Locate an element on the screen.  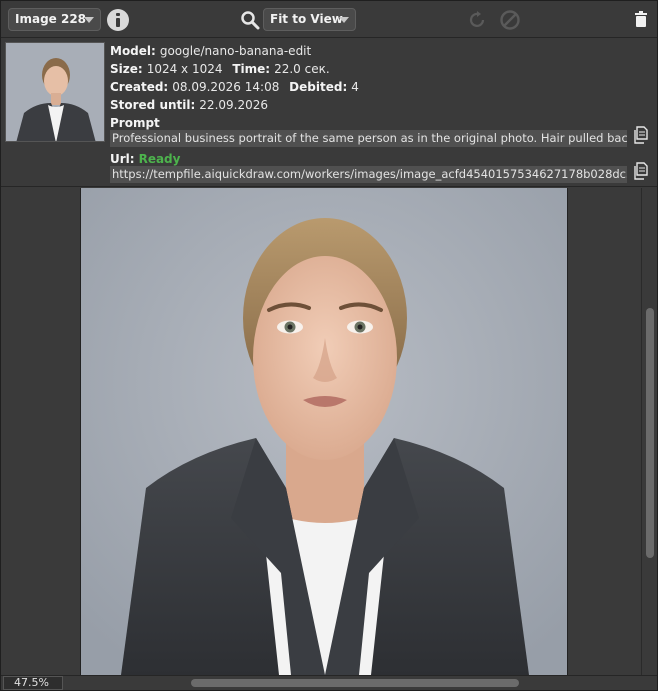
stored-row: Stored until: 22.09.2026 is located at coordinates (370, 105).